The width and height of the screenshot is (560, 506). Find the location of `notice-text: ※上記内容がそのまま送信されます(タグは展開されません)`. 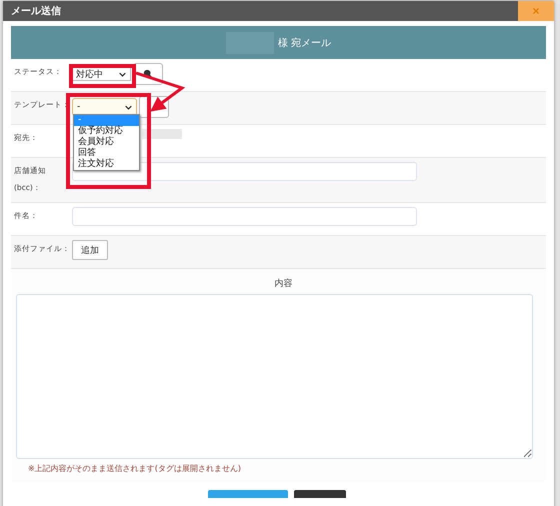

notice-text: ※上記内容がそのまま送信されます(タグは展開されません) is located at coordinates (134, 469).